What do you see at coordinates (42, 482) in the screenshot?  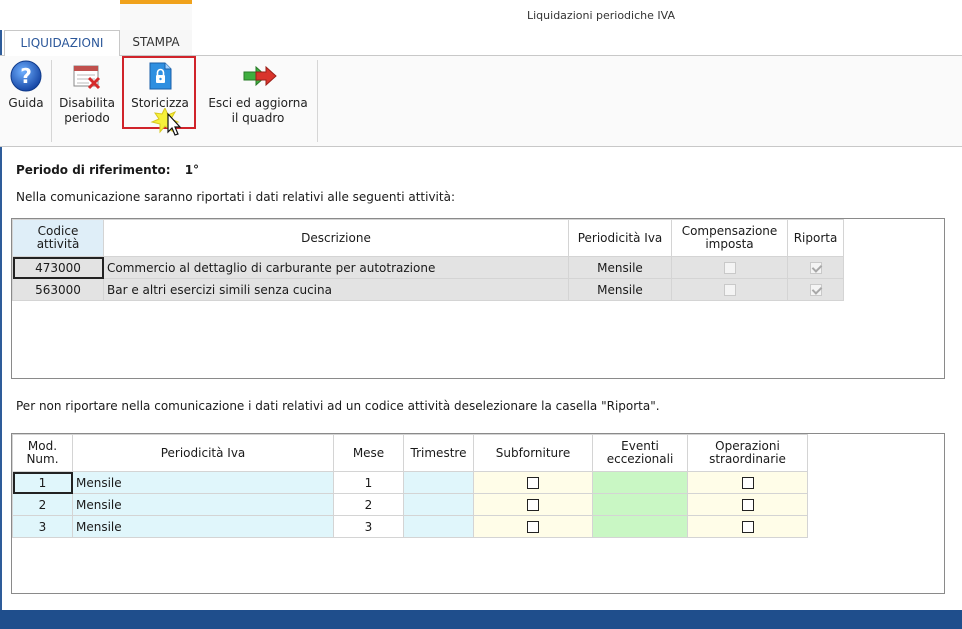 I see `mod-num-cell: 1` at bounding box center [42, 482].